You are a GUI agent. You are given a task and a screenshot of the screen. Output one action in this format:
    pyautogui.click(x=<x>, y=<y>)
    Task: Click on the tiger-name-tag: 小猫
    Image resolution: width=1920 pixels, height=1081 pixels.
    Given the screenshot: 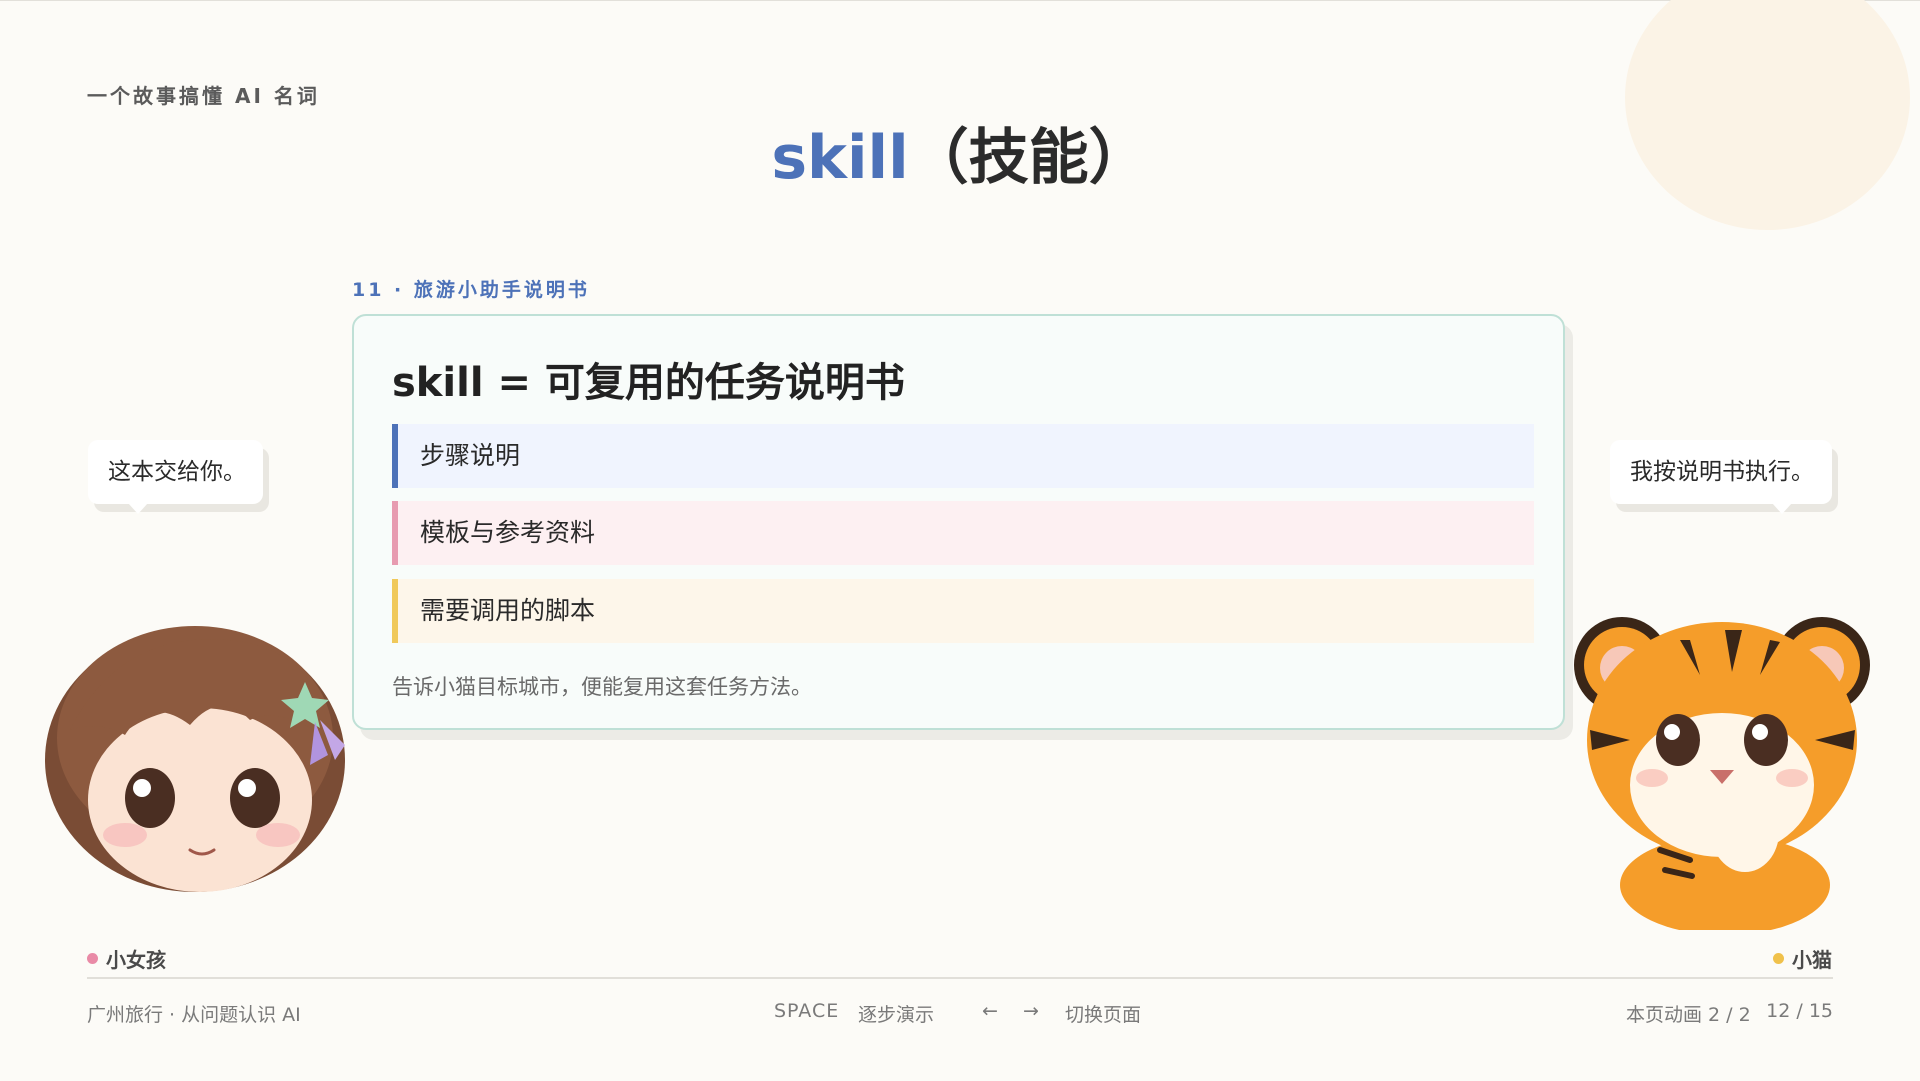 What is the action you would take?
    pyautogui.click(x=1802, y=958)
    